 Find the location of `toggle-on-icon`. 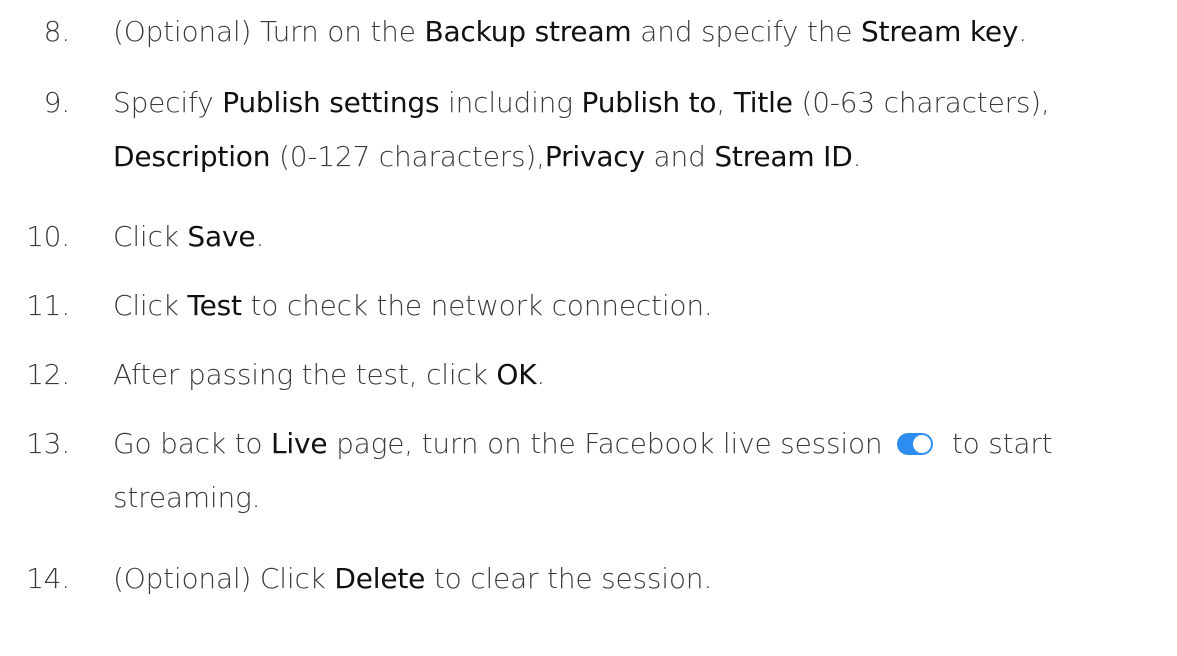

toggle-on-icon is located at coordinates (915, 444).